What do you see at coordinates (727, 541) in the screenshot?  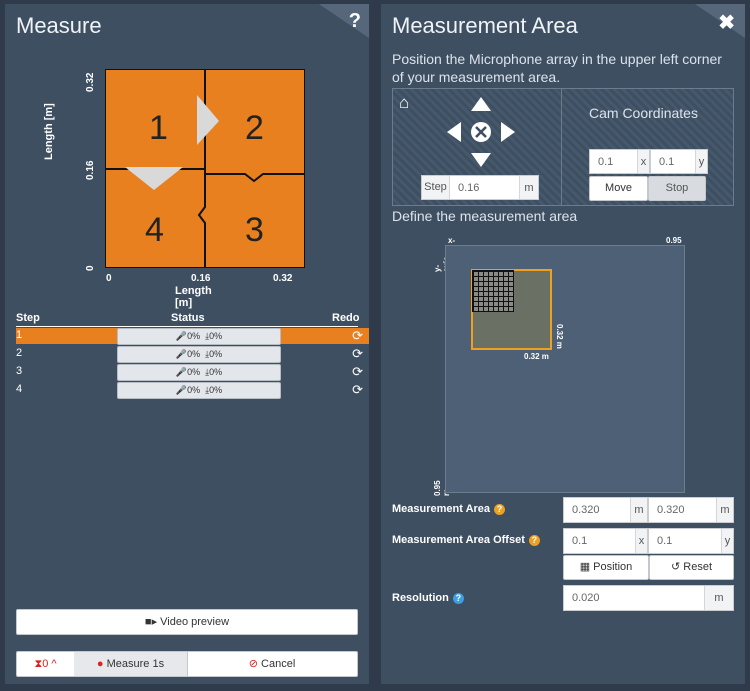 I see `offset-y-unit: y` at bounding box center [727, 541].